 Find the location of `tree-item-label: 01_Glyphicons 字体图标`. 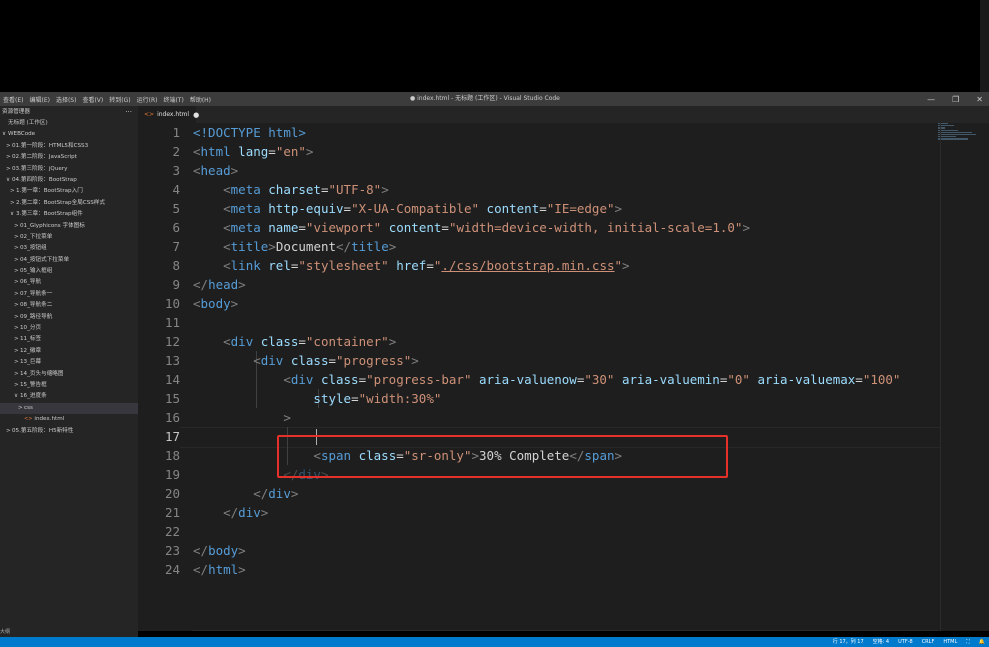

tree-item-label: 01_Glyphicons 字体图标 is located at coordinates (52, 225).